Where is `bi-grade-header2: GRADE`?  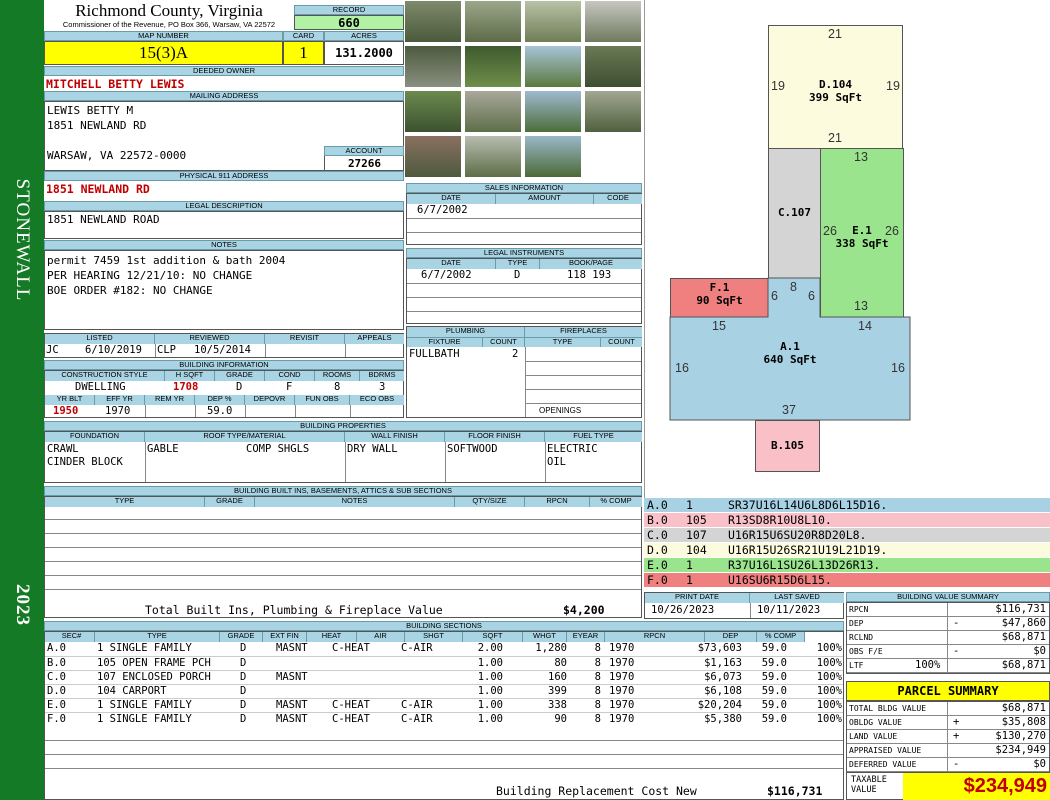
bi-grade-header2: GRADE is located at coordinates (230, 502).